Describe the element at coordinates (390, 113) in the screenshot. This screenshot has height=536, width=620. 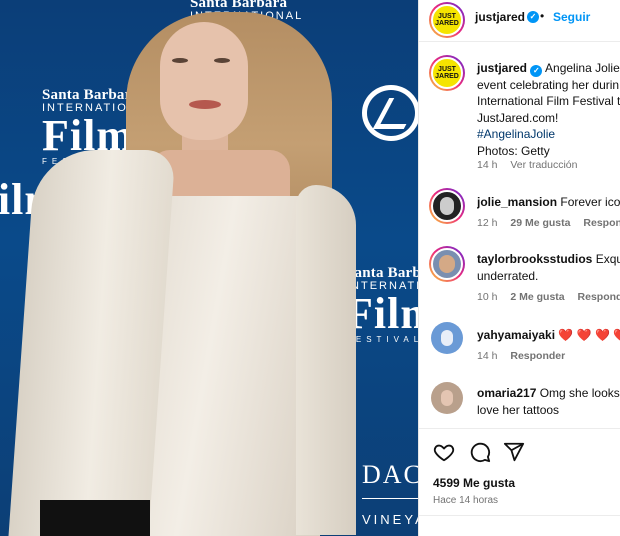
I see `lexus-logo-icon` at that location.